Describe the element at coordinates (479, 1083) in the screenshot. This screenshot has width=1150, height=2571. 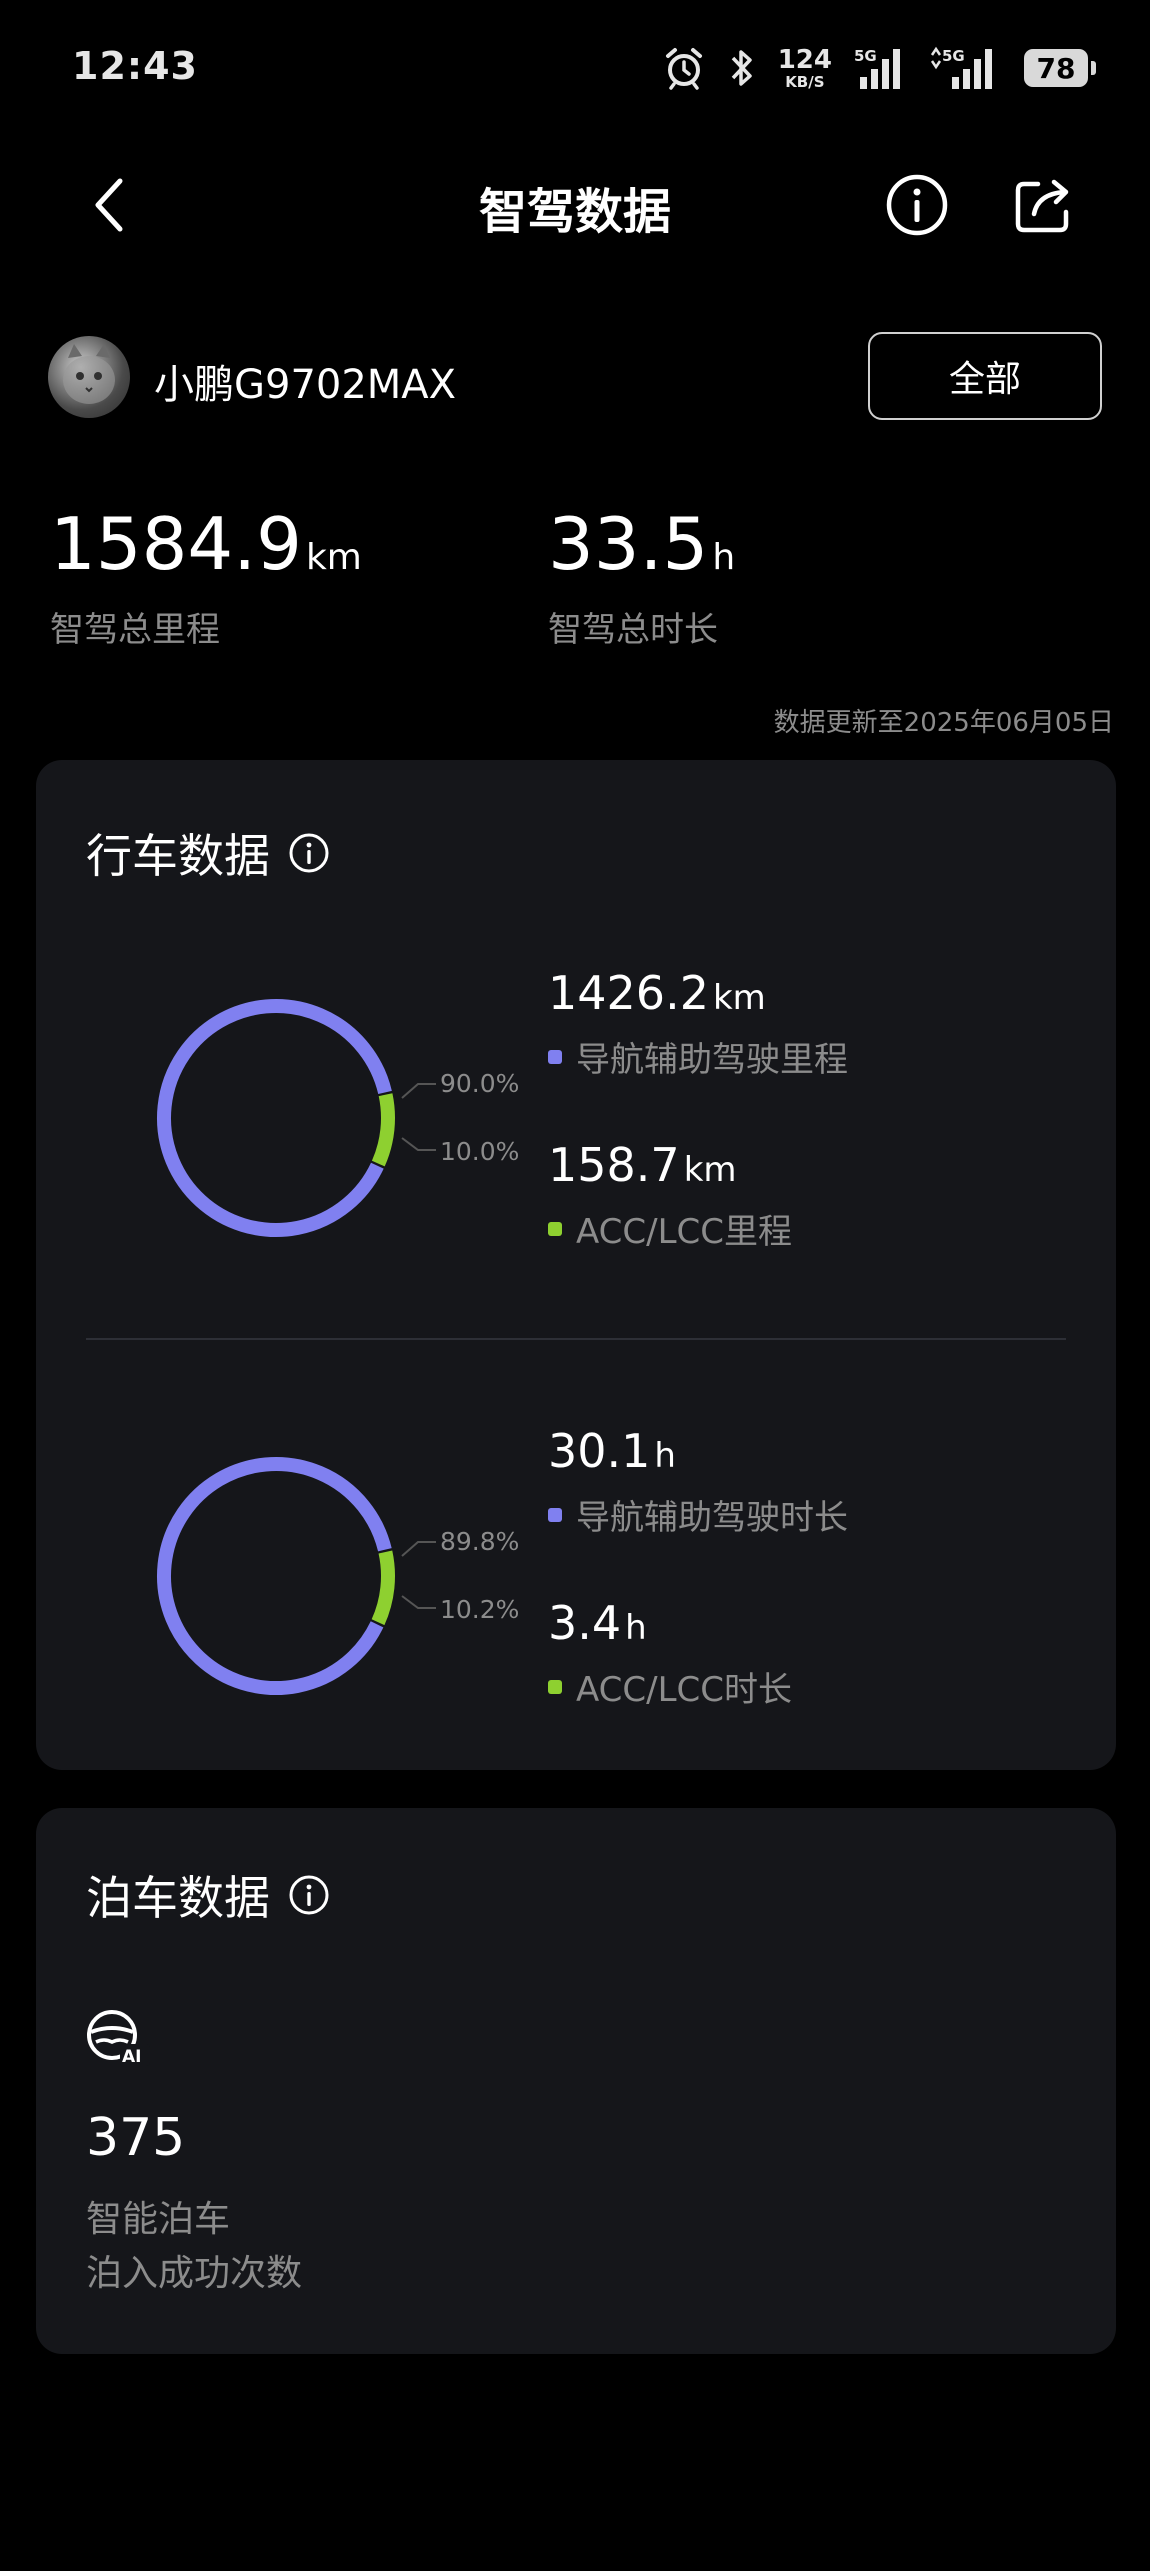
I see `distance-ngp-percent: 90.0%` at that location.